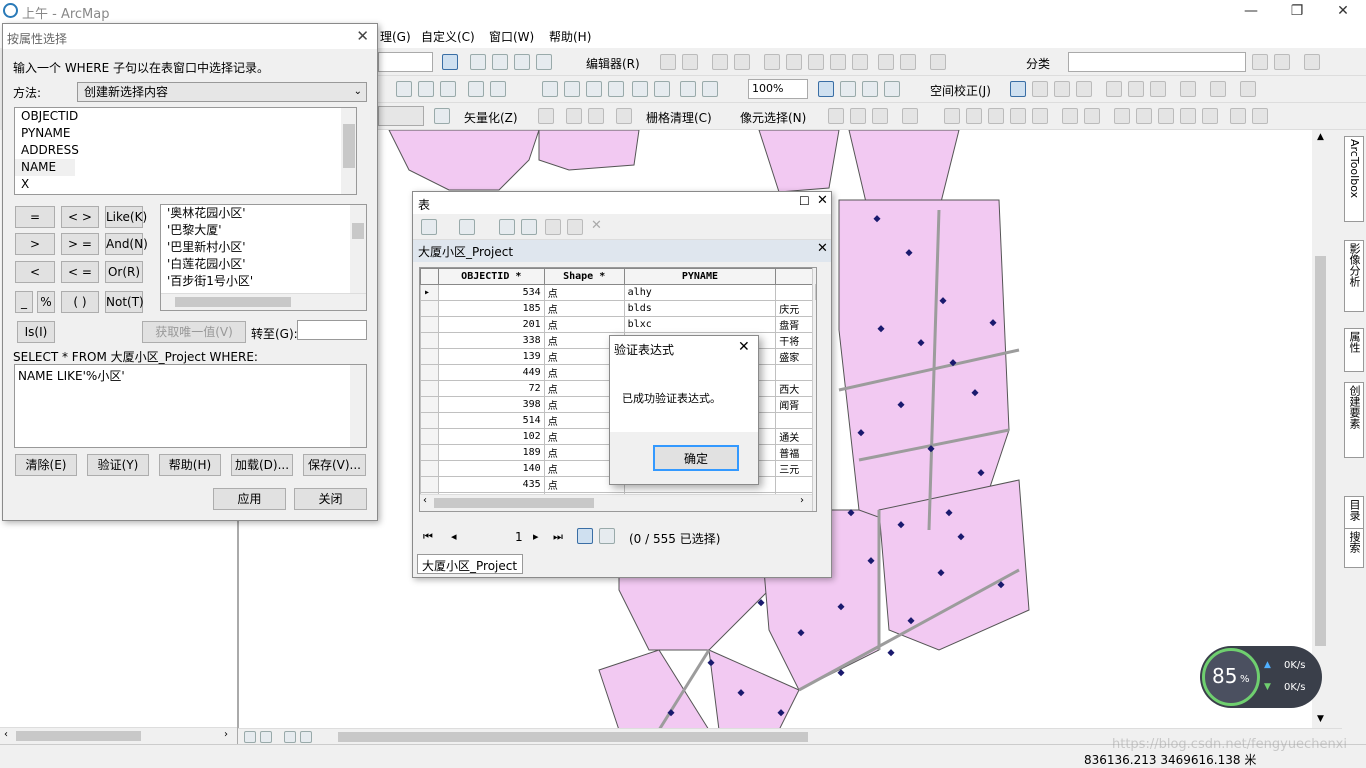 The image size is (1366, 768). What do you see at coordinates (662, 89) in the screenshot?
I see `fixed-zoom-in-icon` at bounding box center [662, 89].